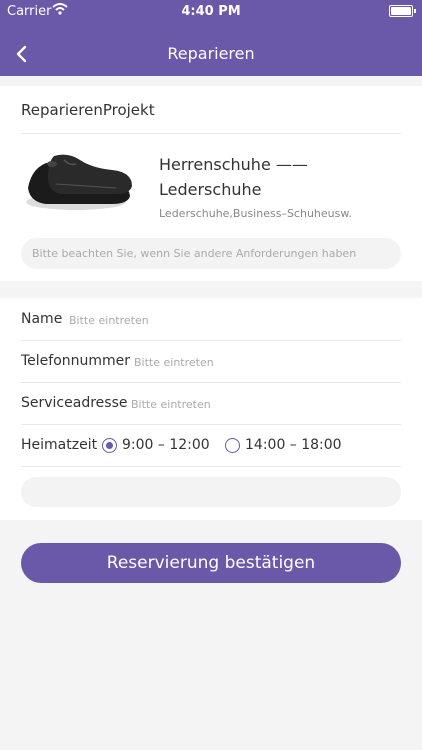 Image resolution: width=422 pixels, height=750 pixels. I want to click on address-label: Serviceadresse, so click(74, 403).